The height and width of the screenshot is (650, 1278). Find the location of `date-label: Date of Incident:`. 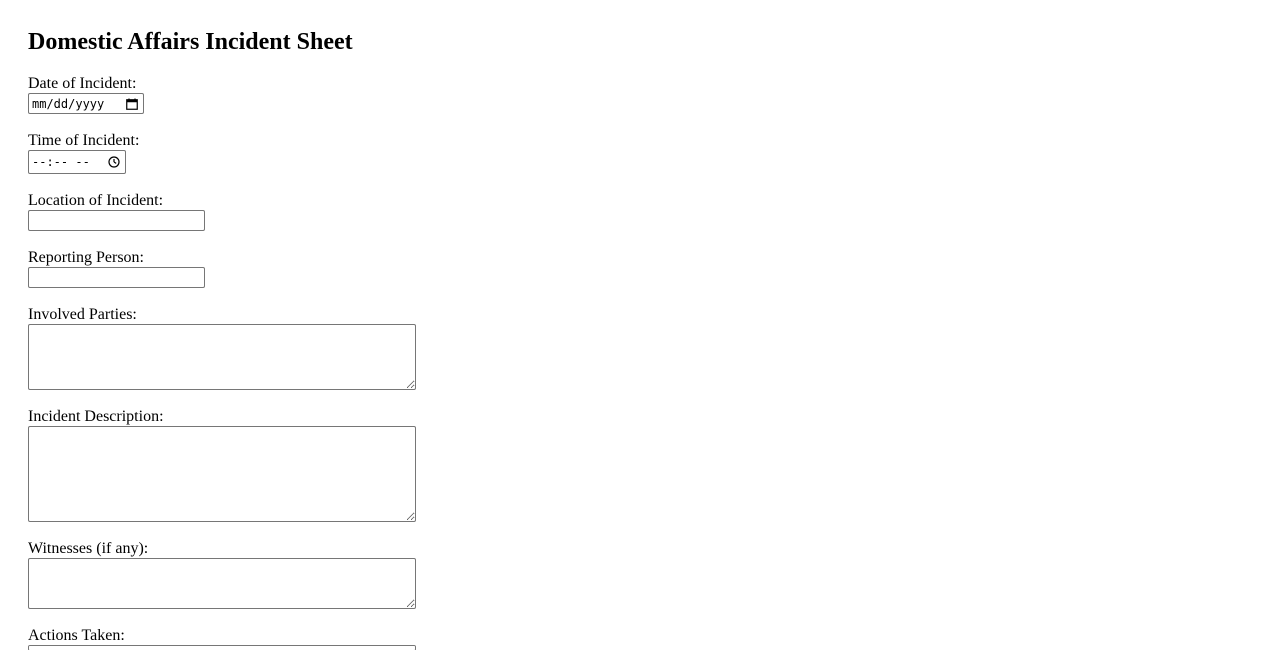

date-label: Date of Incident: is located at coordinates (82, 83).